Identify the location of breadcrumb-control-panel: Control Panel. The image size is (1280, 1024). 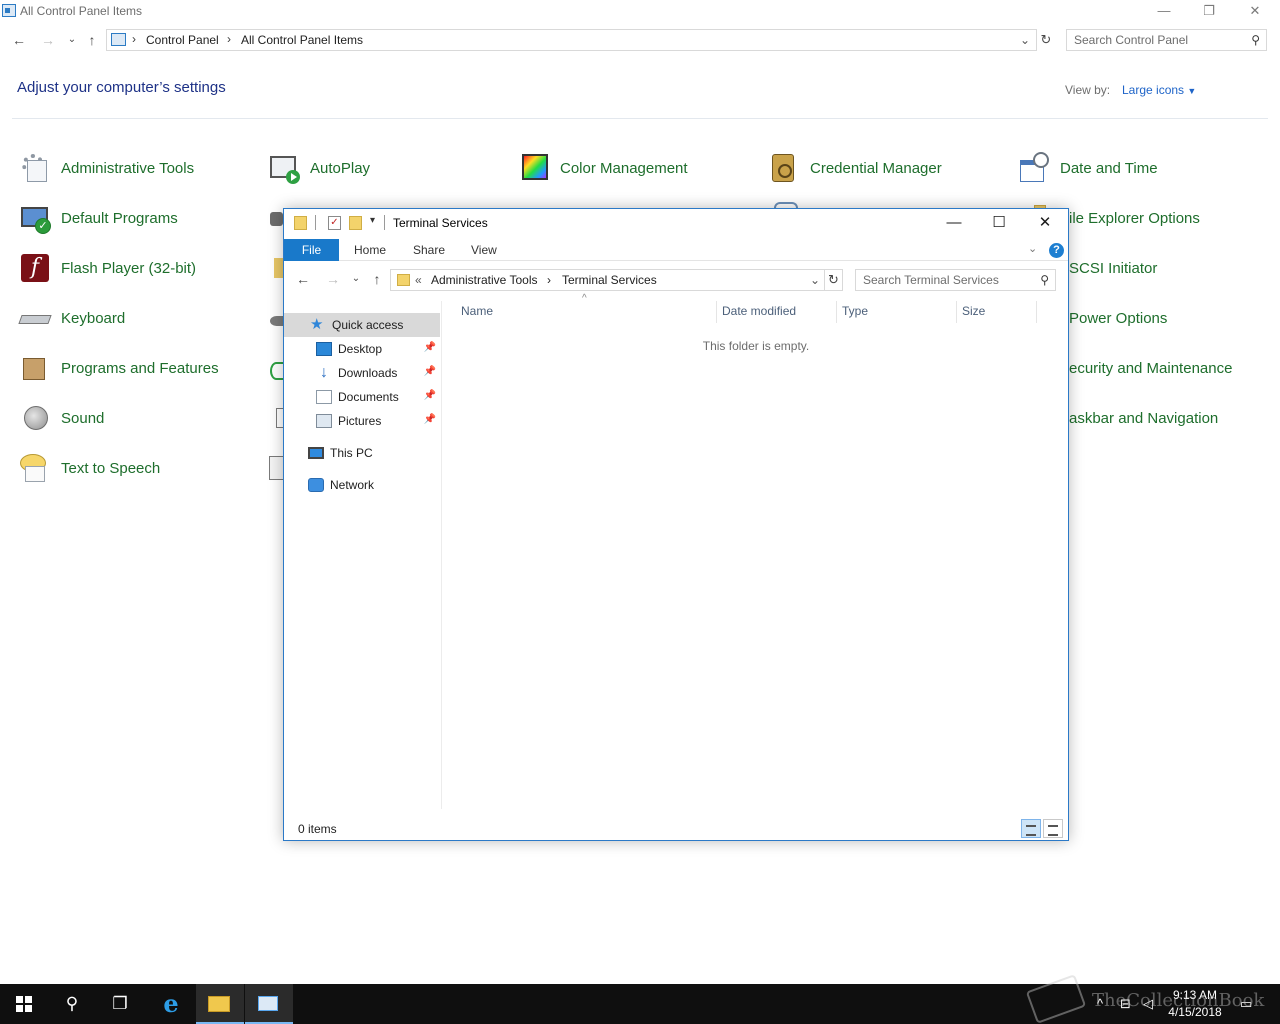
(182, 40).